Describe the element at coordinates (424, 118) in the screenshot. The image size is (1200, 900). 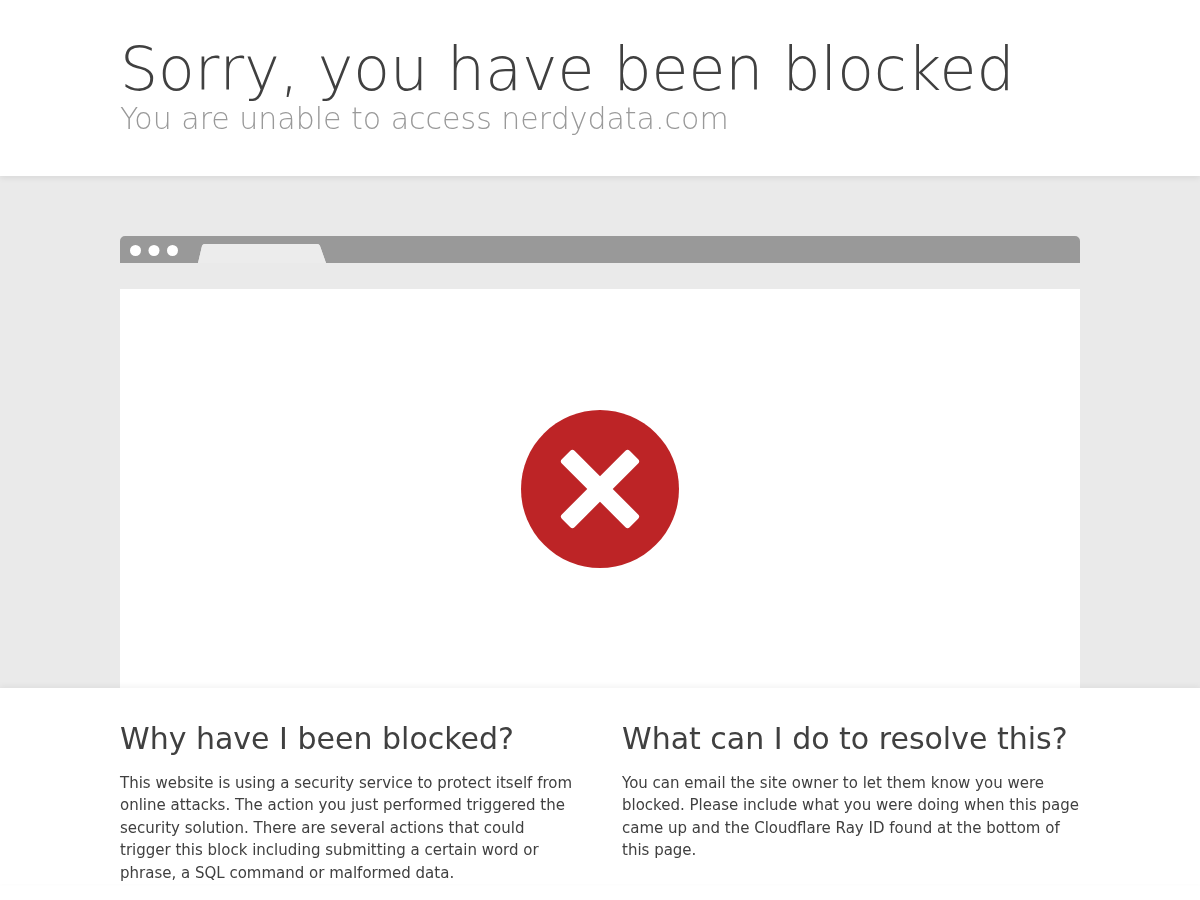
I see `page-subtitle: You are unable to access nerdydata.com` at that location.